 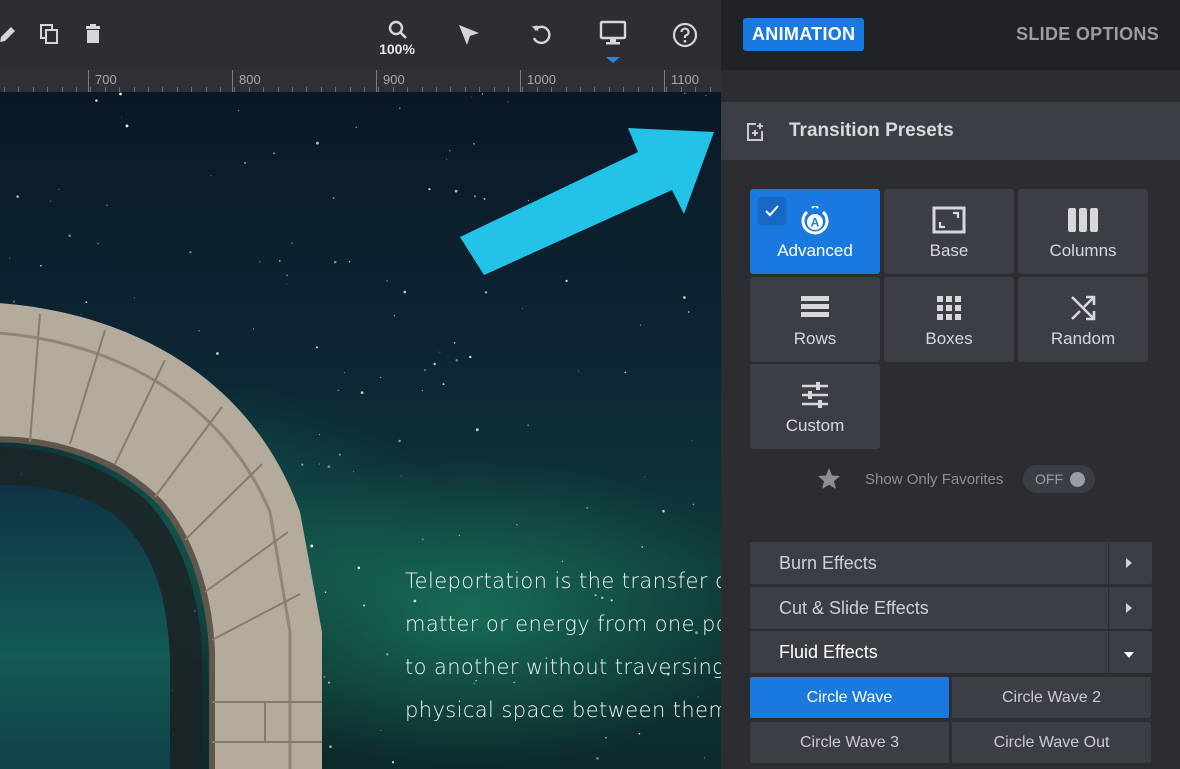 What do you see at coordinates (828, 652) in the screenshot?
I see `category-label: Fluid Effects` at bounding box center [828, 652].